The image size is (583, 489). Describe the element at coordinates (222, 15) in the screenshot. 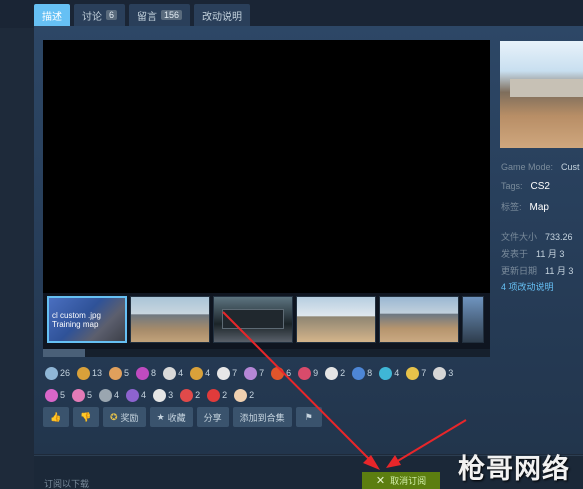

I see `tab-change-notes: 改动说明` at that location.